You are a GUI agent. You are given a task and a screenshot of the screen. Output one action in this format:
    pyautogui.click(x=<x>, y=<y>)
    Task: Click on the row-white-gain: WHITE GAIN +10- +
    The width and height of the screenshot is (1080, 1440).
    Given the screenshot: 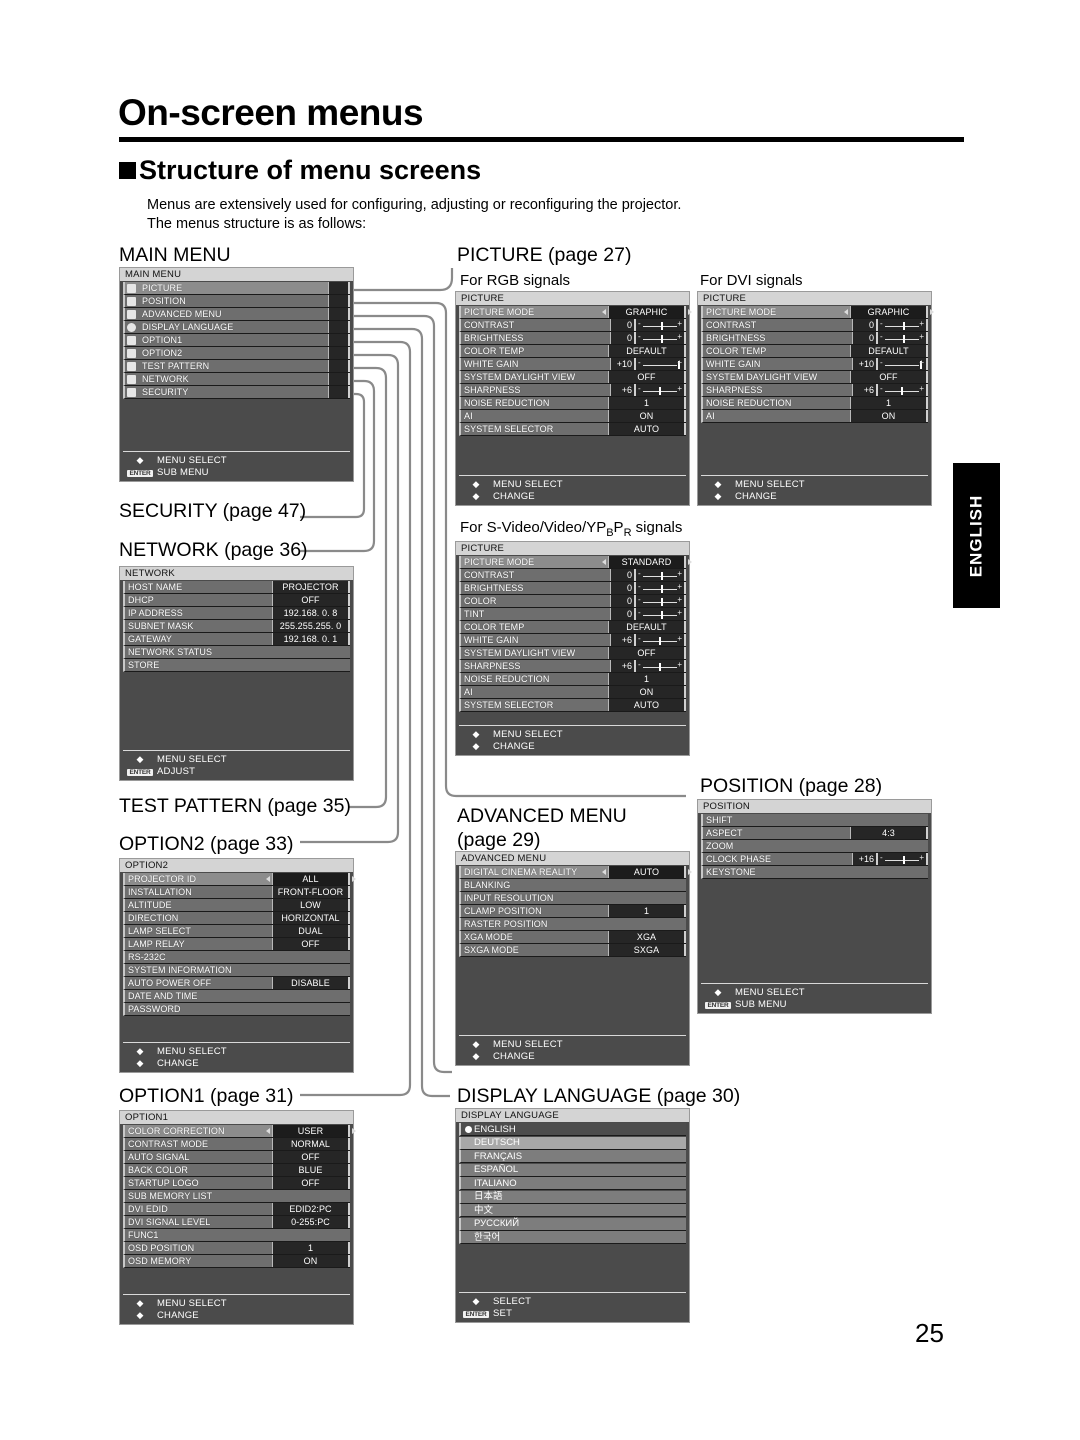 What is the action you would take?
    pyautogui.click(x=814, y=364)
    